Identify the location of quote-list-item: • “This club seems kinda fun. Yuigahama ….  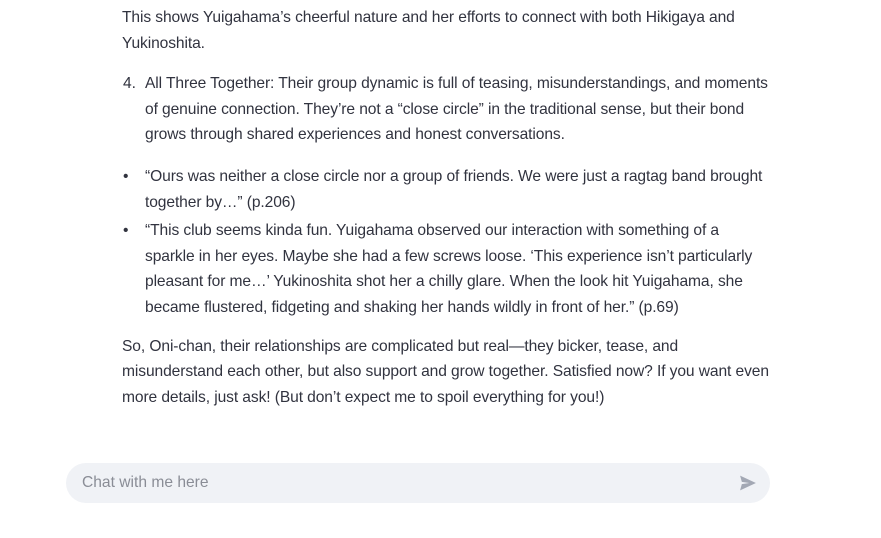
(447, 269).